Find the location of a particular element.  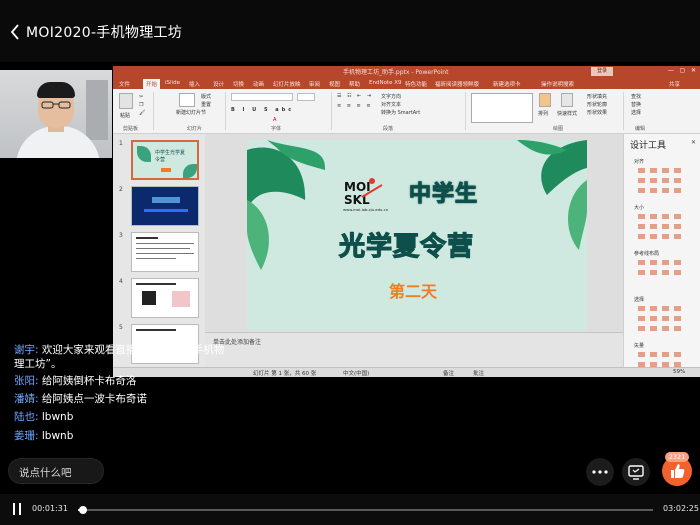

ribbon-tab: 福昕阅读器领鲜版 is located at coordinates (457, 84).